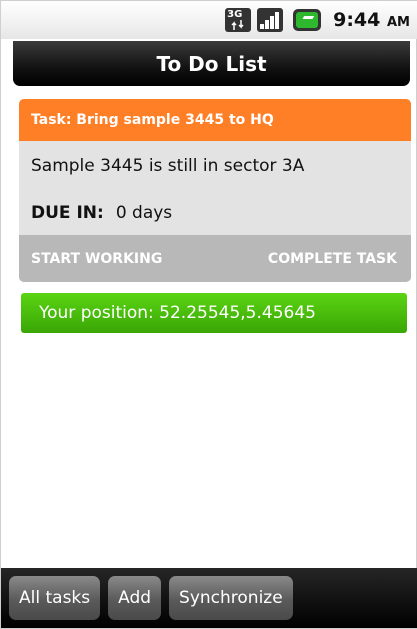 This screenshot has width=417, height=629. I want to click on clock-ampm: AM, so click(398, 22).